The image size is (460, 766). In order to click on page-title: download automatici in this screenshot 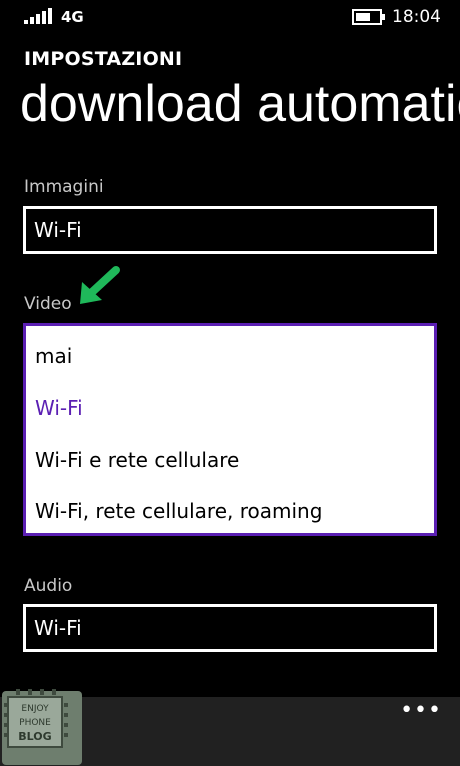, I will do `click(240, 104)`.